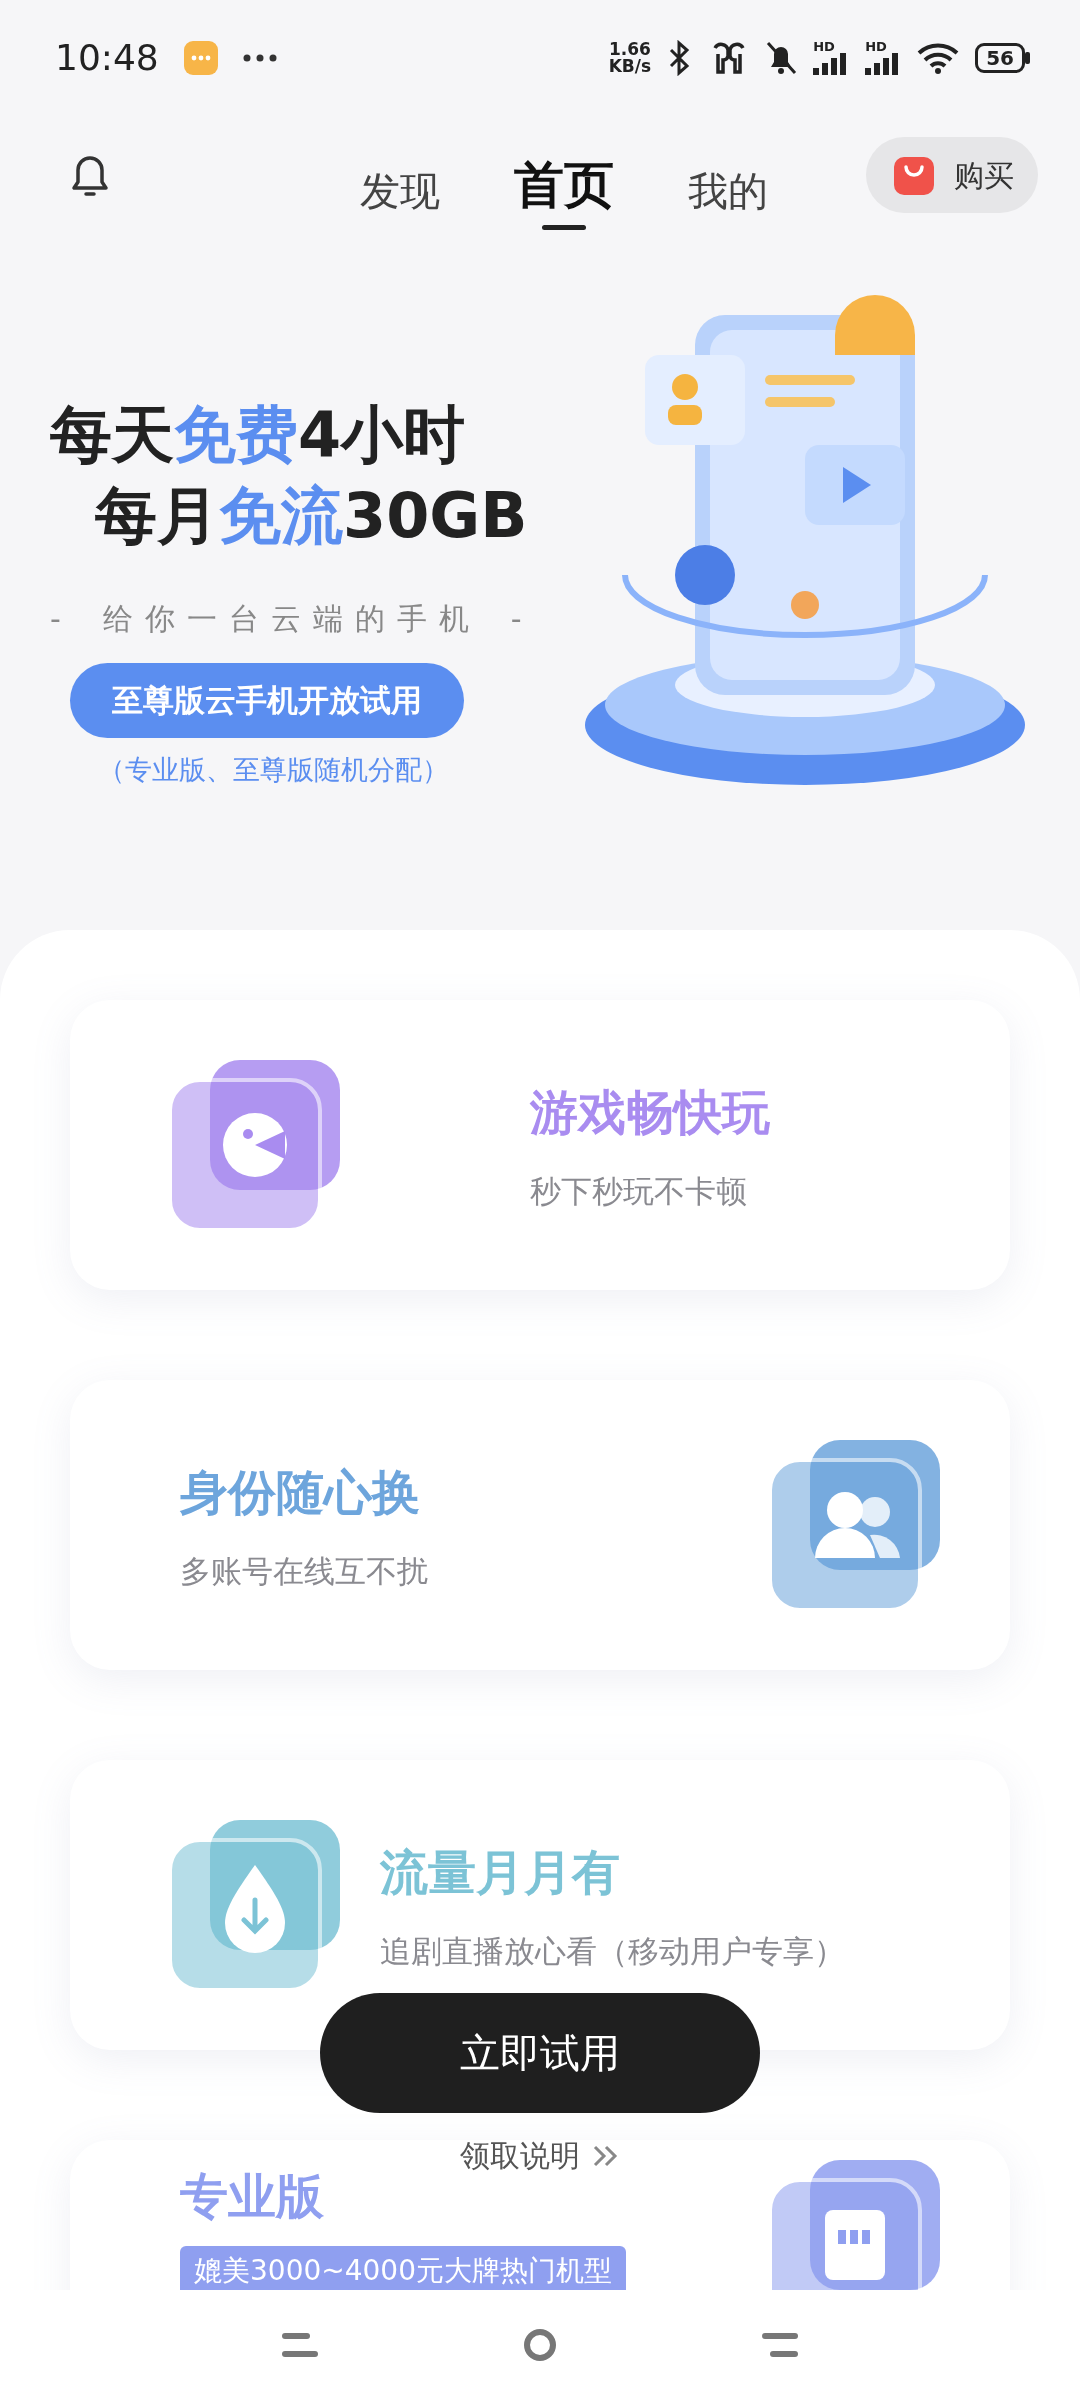 The height and width of the screenshot is (2400, 1080). Describe the element at coordinates (540, 2345) in the screenshot. I see `home-button` at that location.